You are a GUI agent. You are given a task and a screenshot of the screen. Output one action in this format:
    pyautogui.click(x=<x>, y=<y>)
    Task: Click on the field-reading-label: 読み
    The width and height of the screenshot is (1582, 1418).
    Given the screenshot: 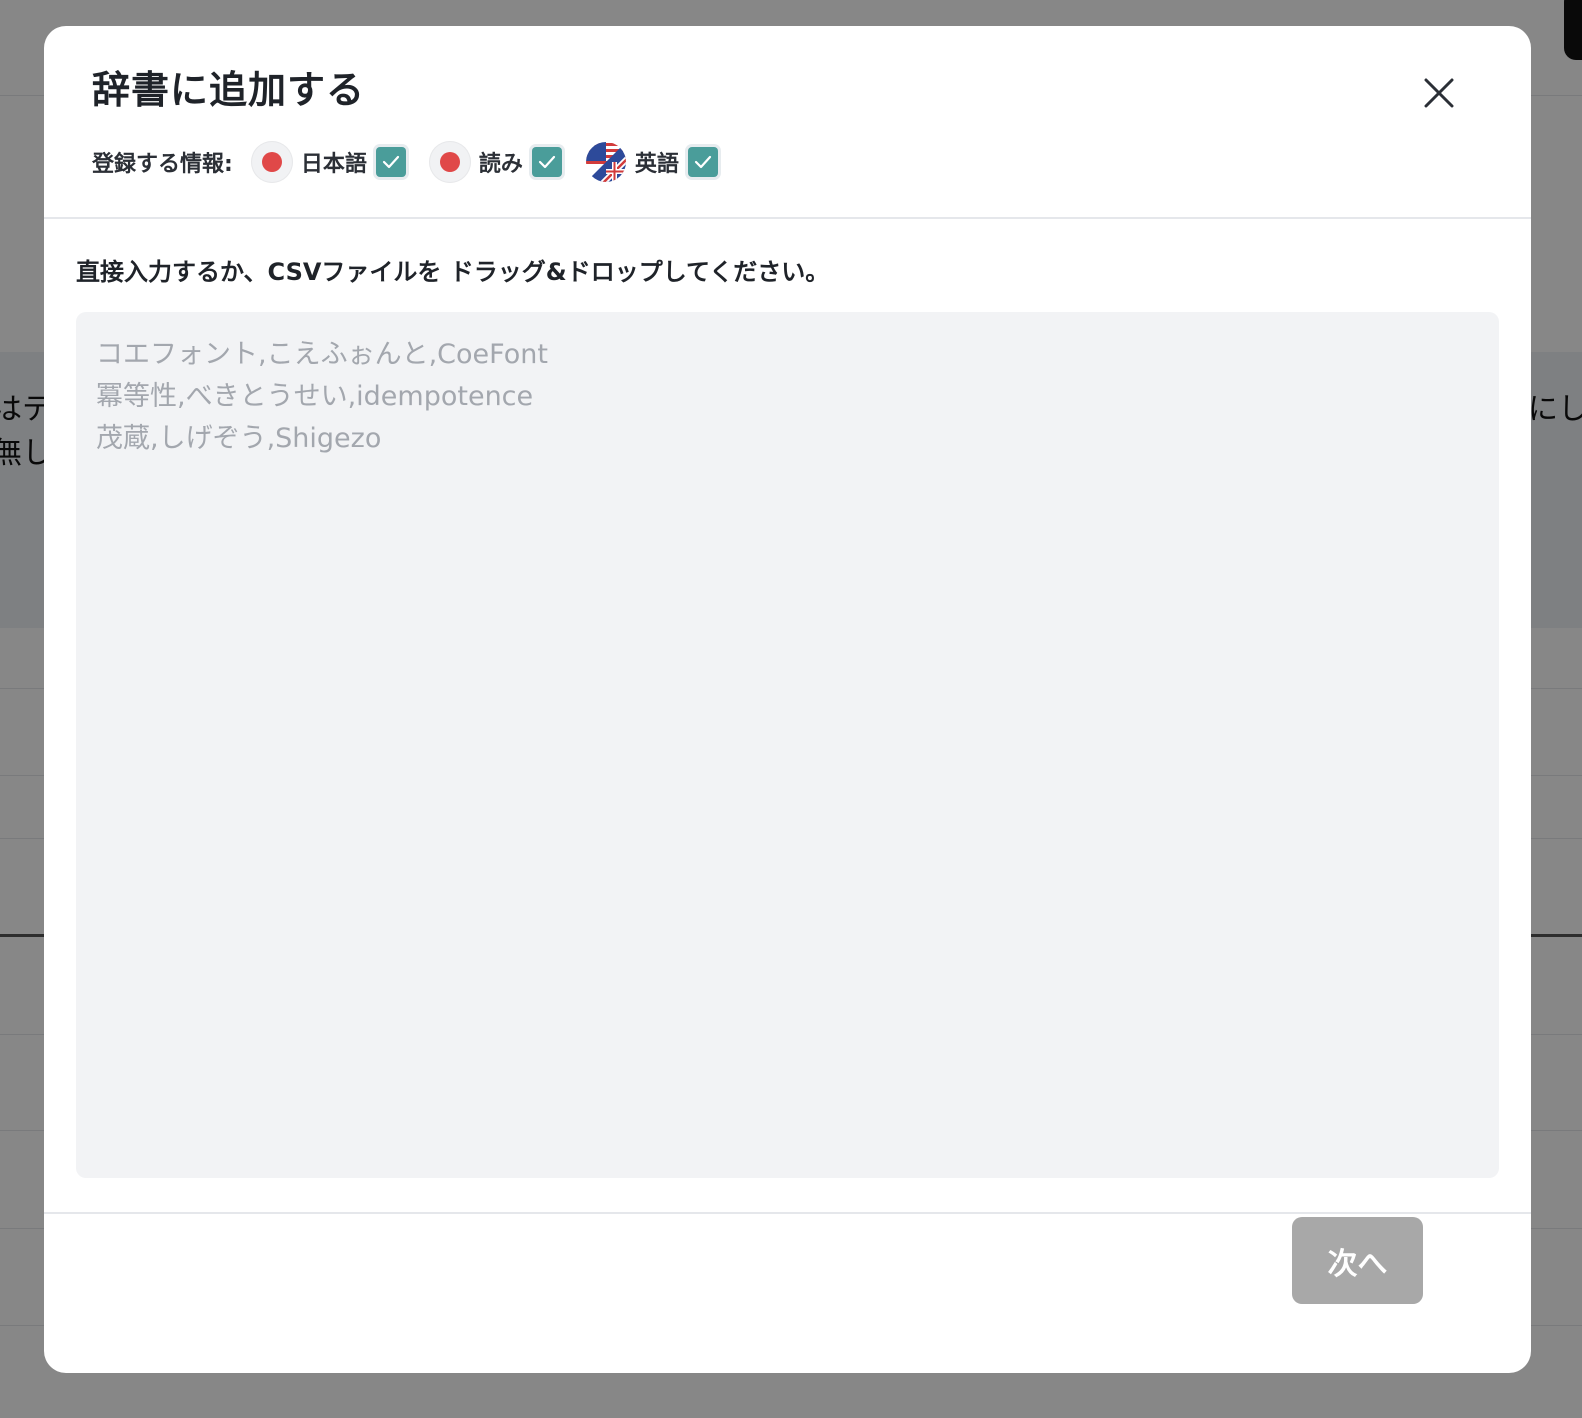 What is the action you would take?
    pyautogui.click(x=500, y=164)
    